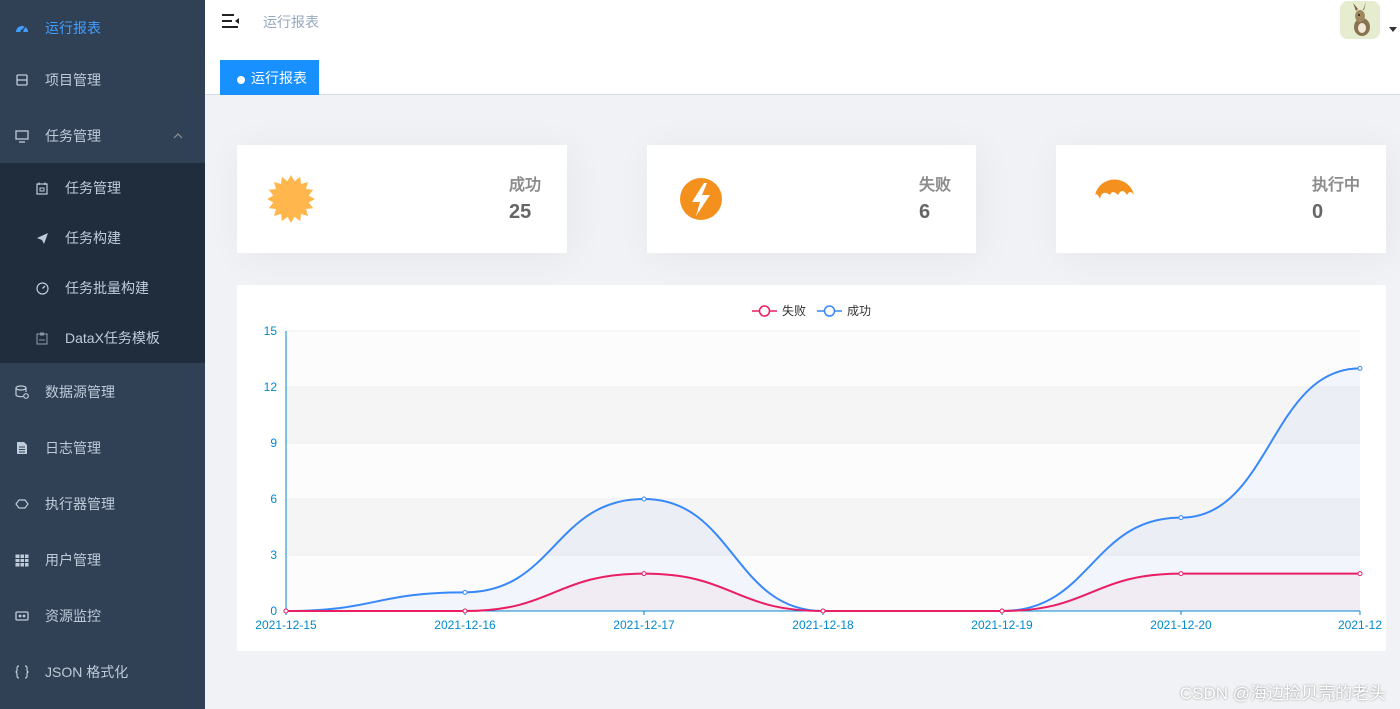 The image size is (1400, 709). I want to click on hamburger-icon, so click(231, 22).